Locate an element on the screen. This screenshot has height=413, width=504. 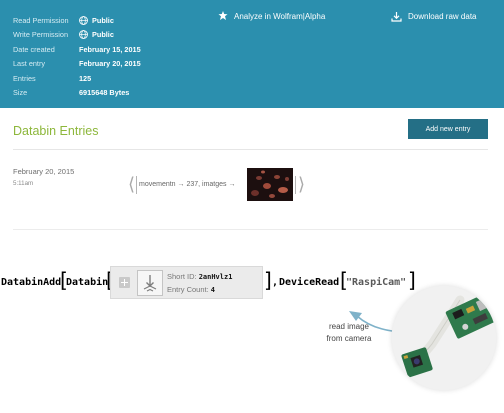
raspberry-pi-camera-image is located at coordinates (444, 338).